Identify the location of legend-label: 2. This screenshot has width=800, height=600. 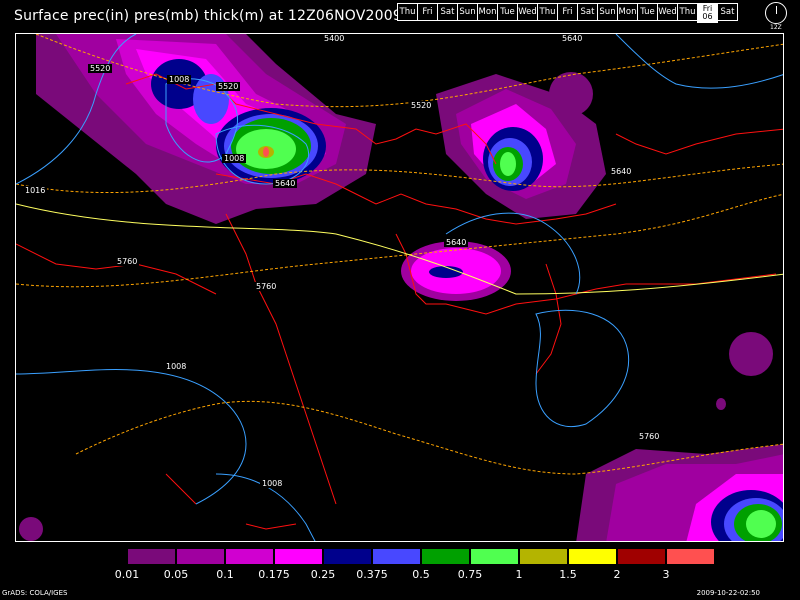
(617, 574).